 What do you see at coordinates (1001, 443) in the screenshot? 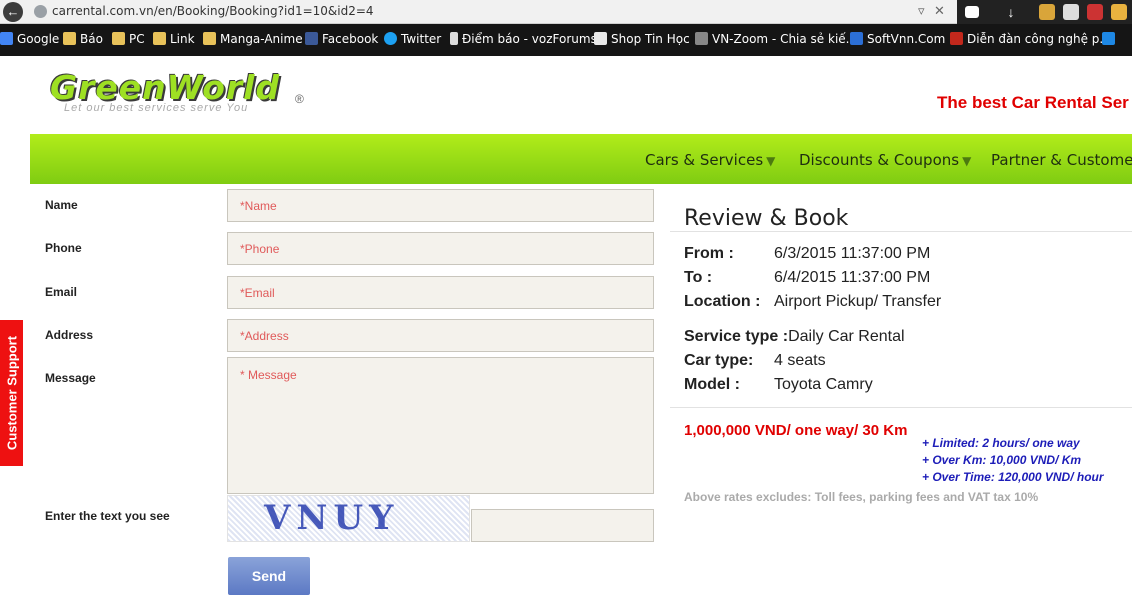
I see `note-limited: + Limited: 2 hours/ one way` at bounding box center [1001, 443].